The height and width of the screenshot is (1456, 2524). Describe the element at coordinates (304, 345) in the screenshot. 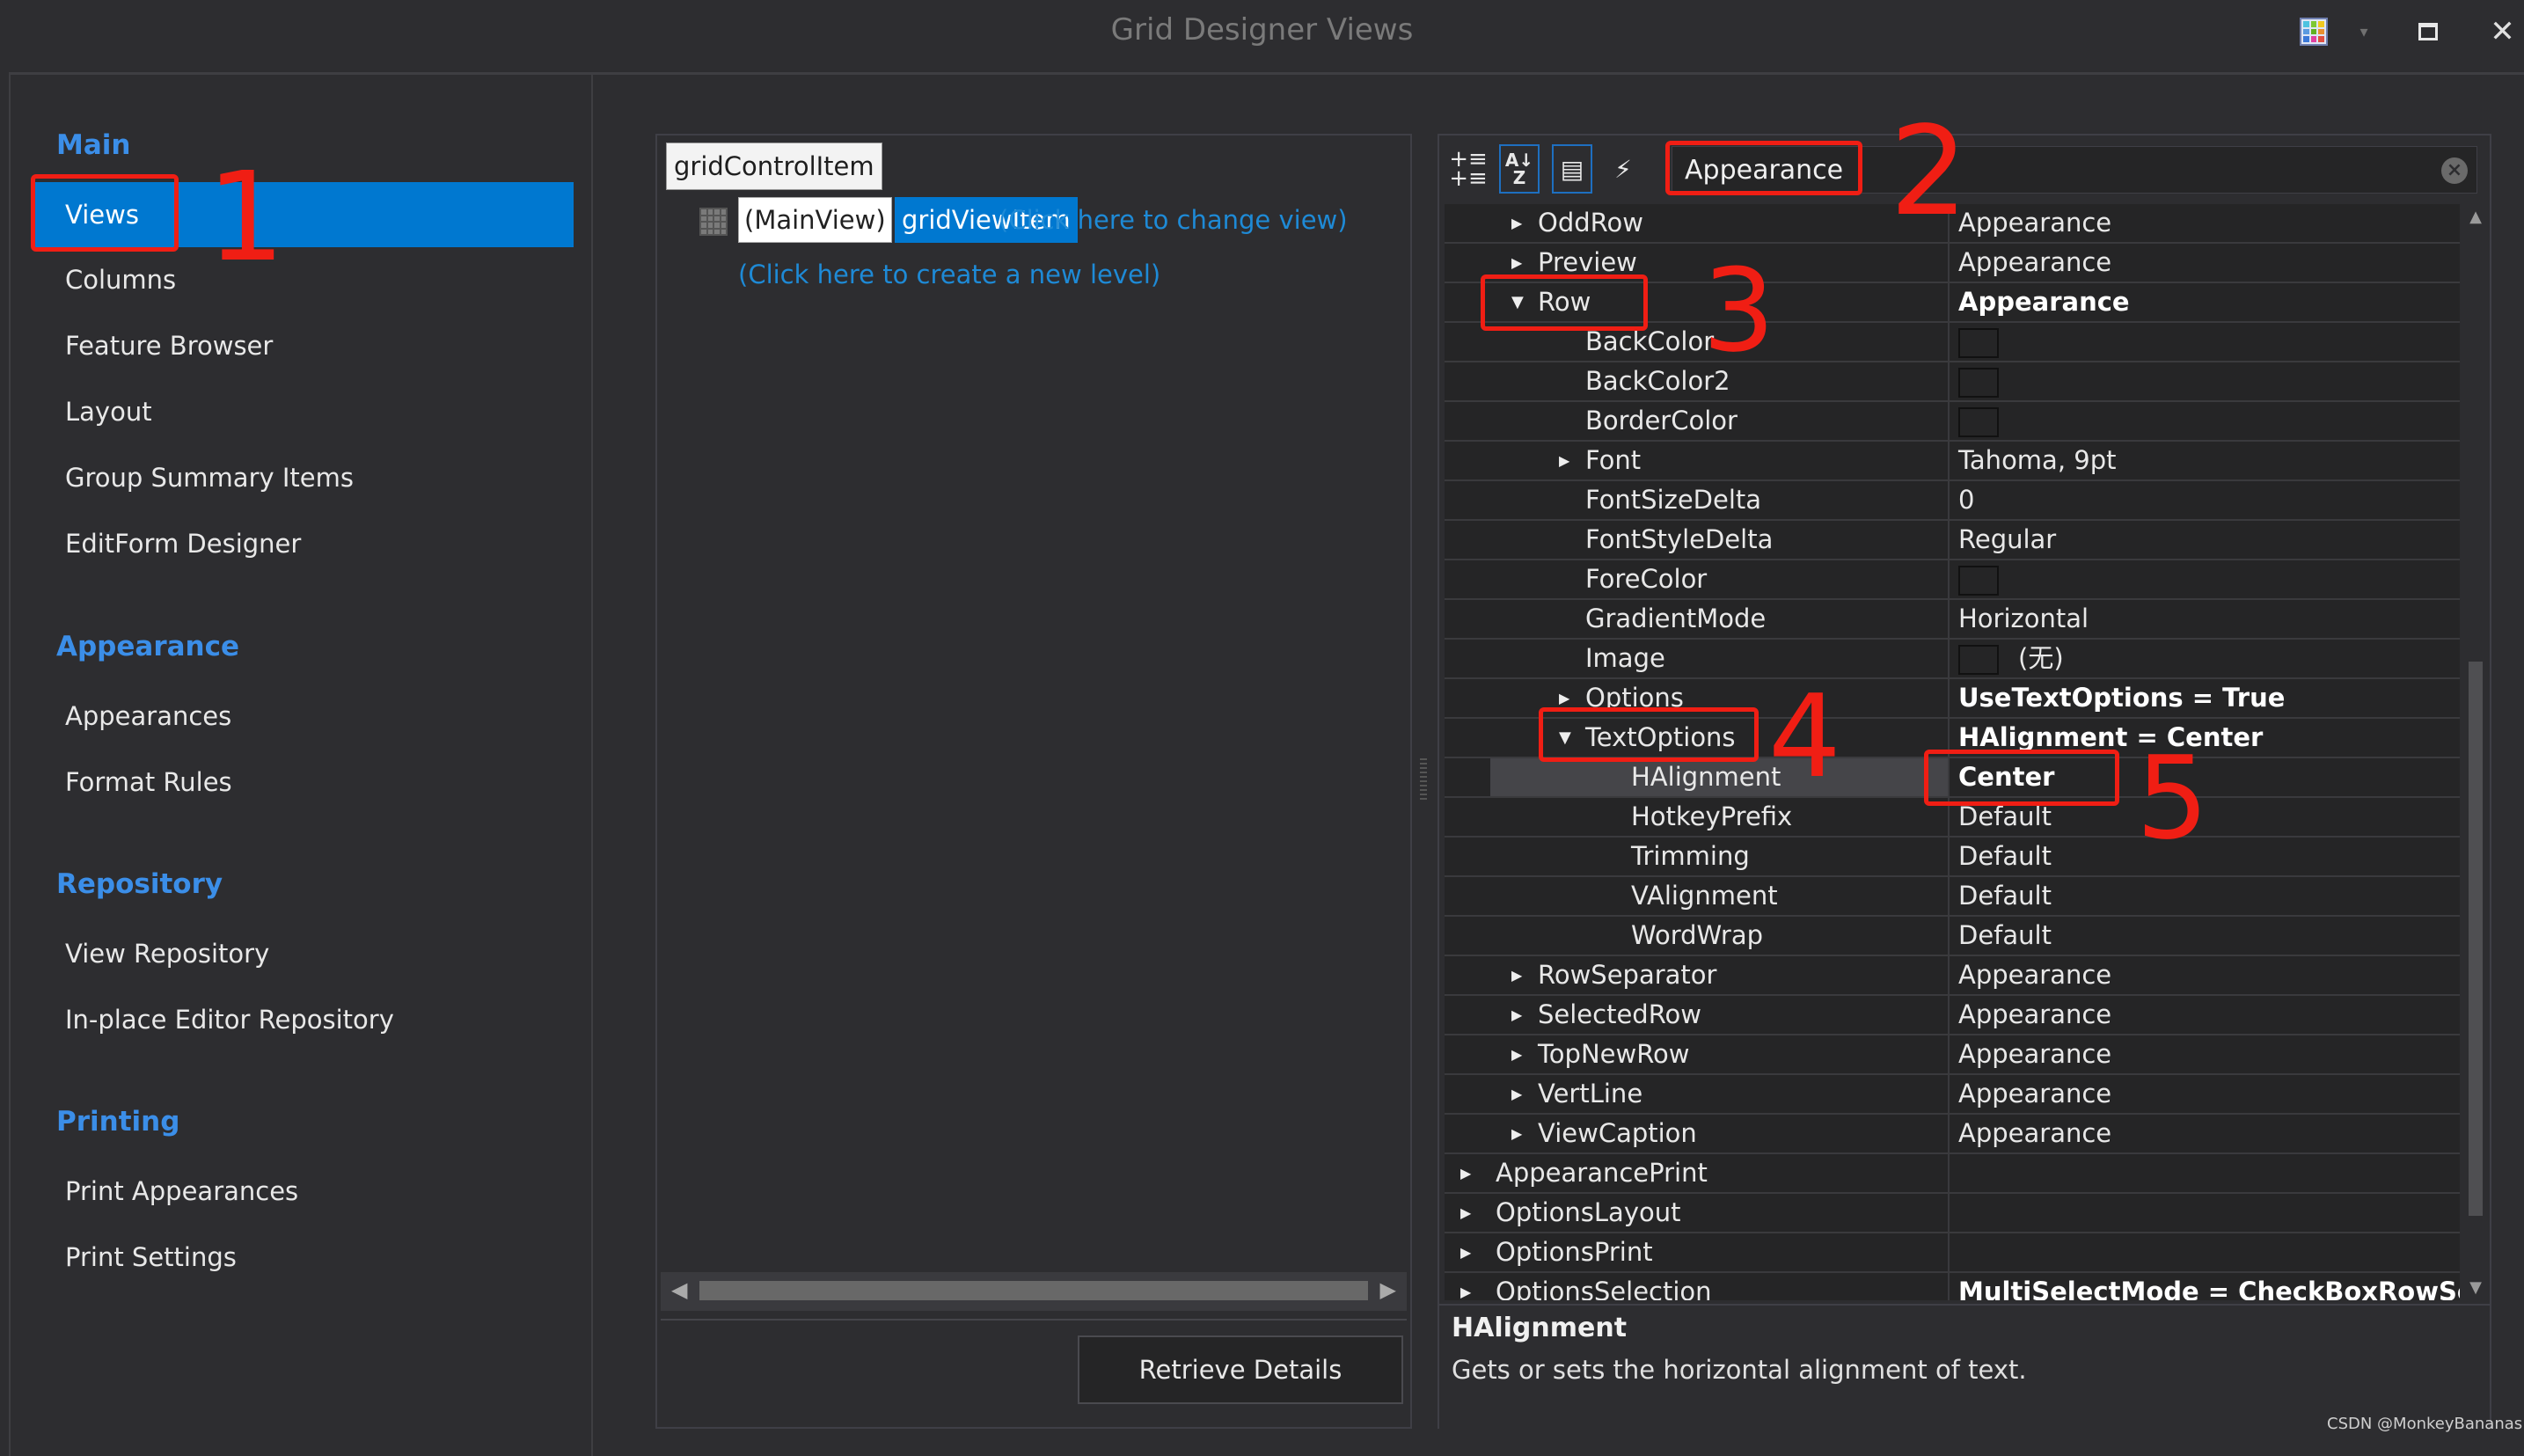

I see `sidebar-item-feature-browser: Feature Browser` at that location.